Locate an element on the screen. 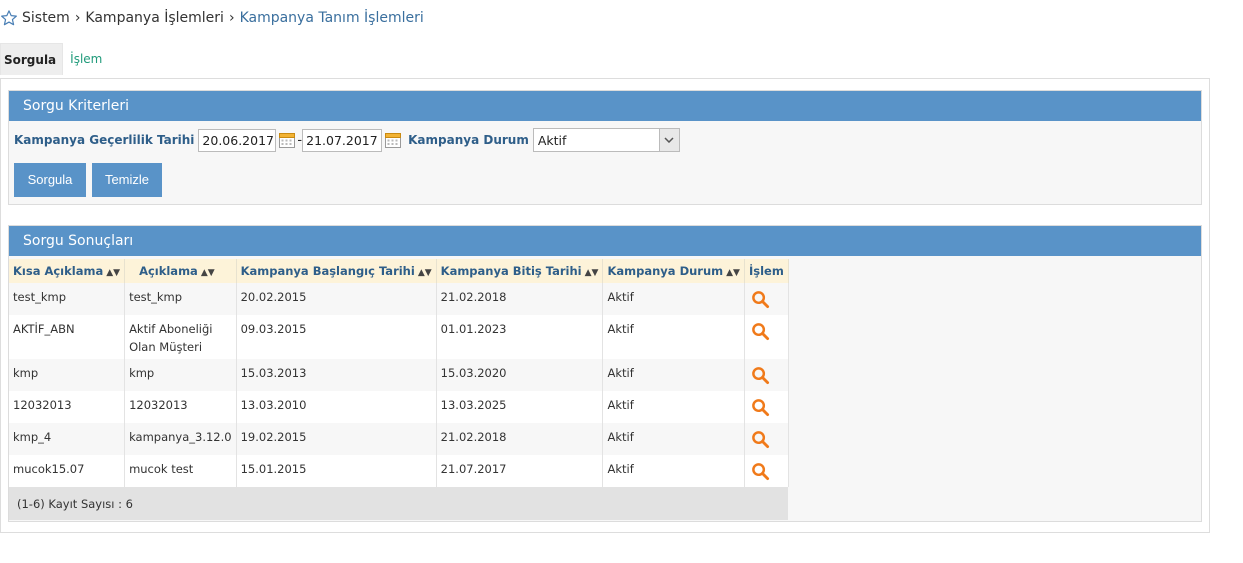 The width and height of the screenshot is (1243, 563). table-footer: (1-6) Kayıt Sayısı : 6 is located at coordinates (399, 503).